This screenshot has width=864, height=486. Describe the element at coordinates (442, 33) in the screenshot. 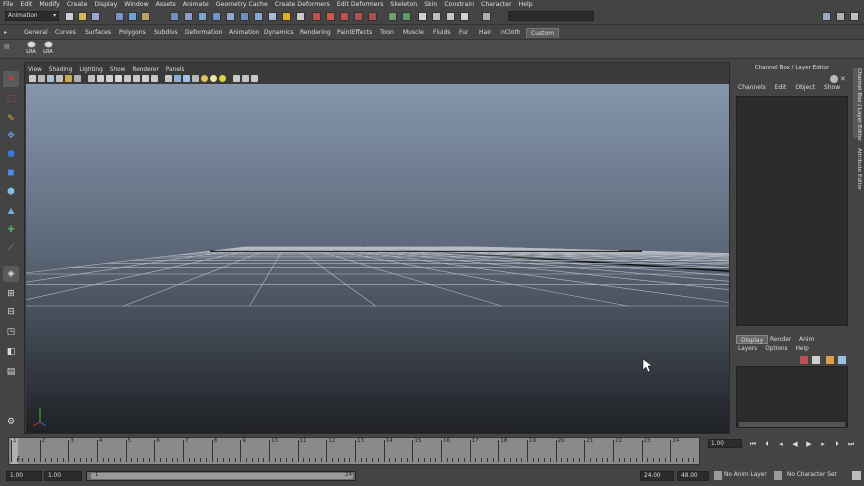

I see `shelf-tab-fluids: Fluids` at that location.